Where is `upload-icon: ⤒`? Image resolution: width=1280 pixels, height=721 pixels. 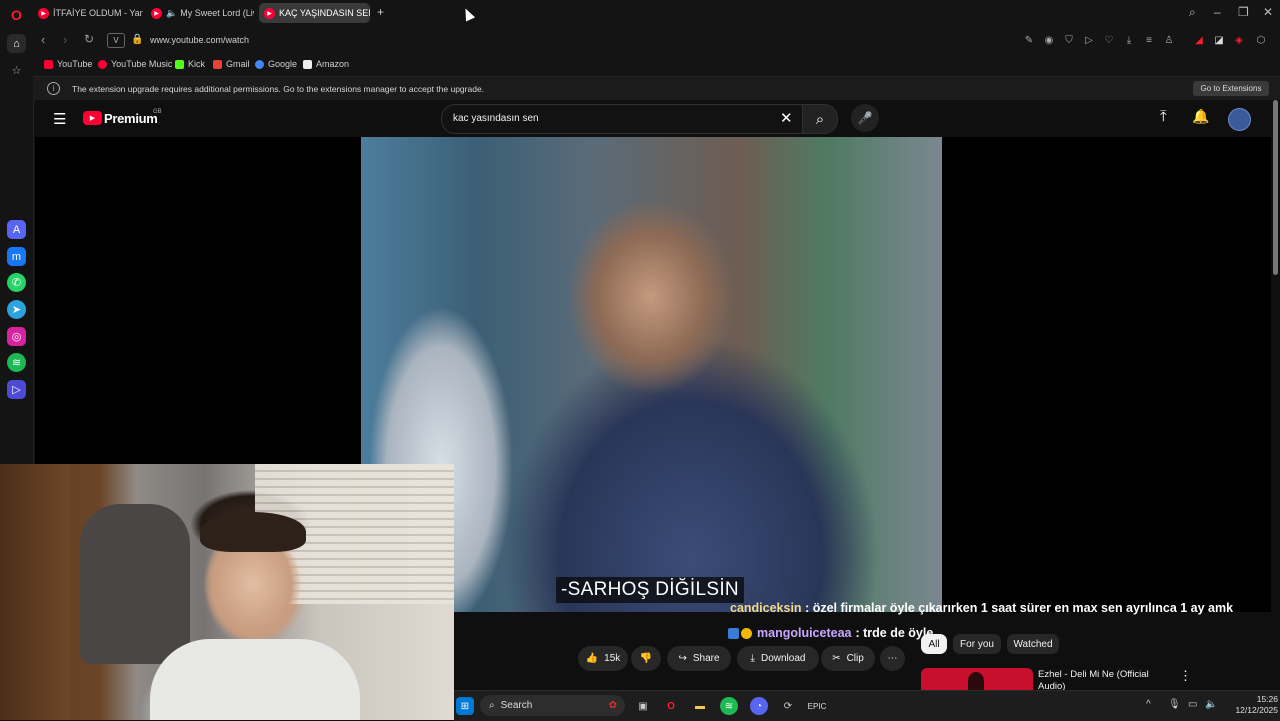 upload-icon: ⤒ is located at coordinates (1163, 116).